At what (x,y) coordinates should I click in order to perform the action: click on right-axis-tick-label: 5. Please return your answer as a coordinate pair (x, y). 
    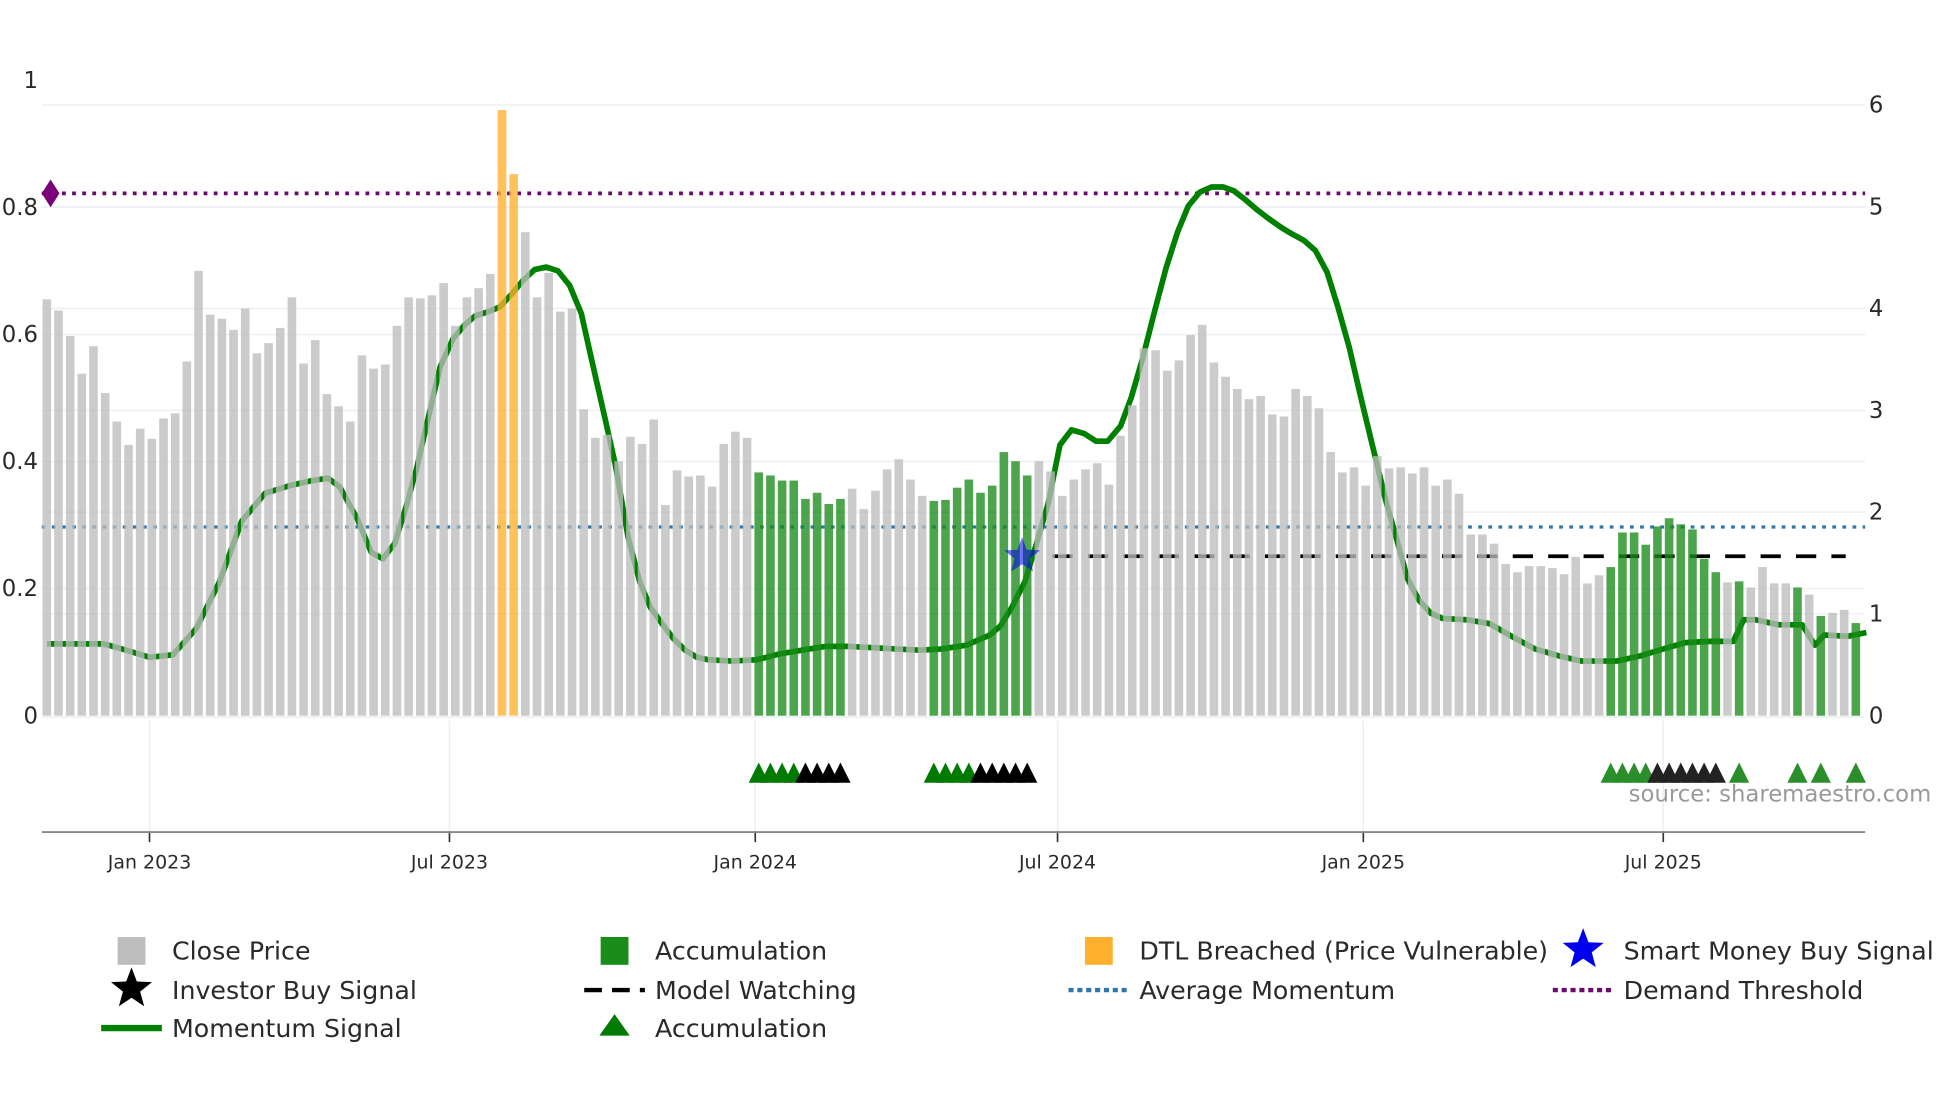
    Looking at the image, I should click on (1876, 207).